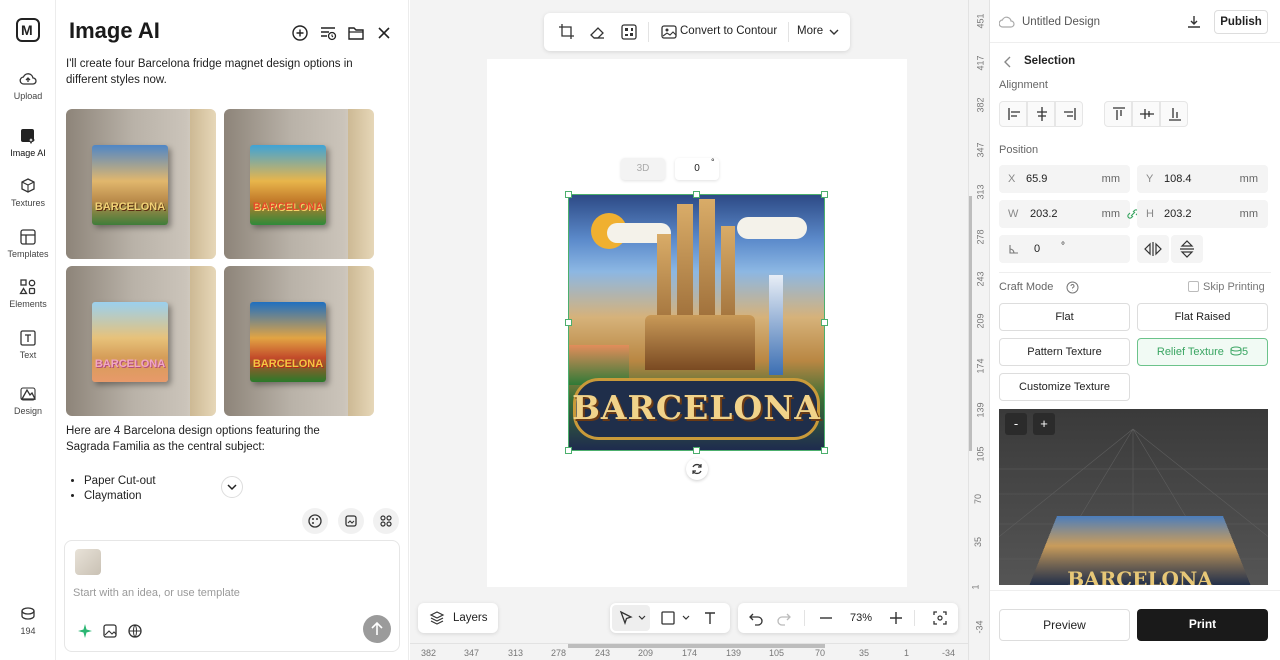 The height and width of the screenshot is (660, 1280). Describe the element at coordinates (1008, 62) in the screenshot. I see `chevron-left-icon` at that location.